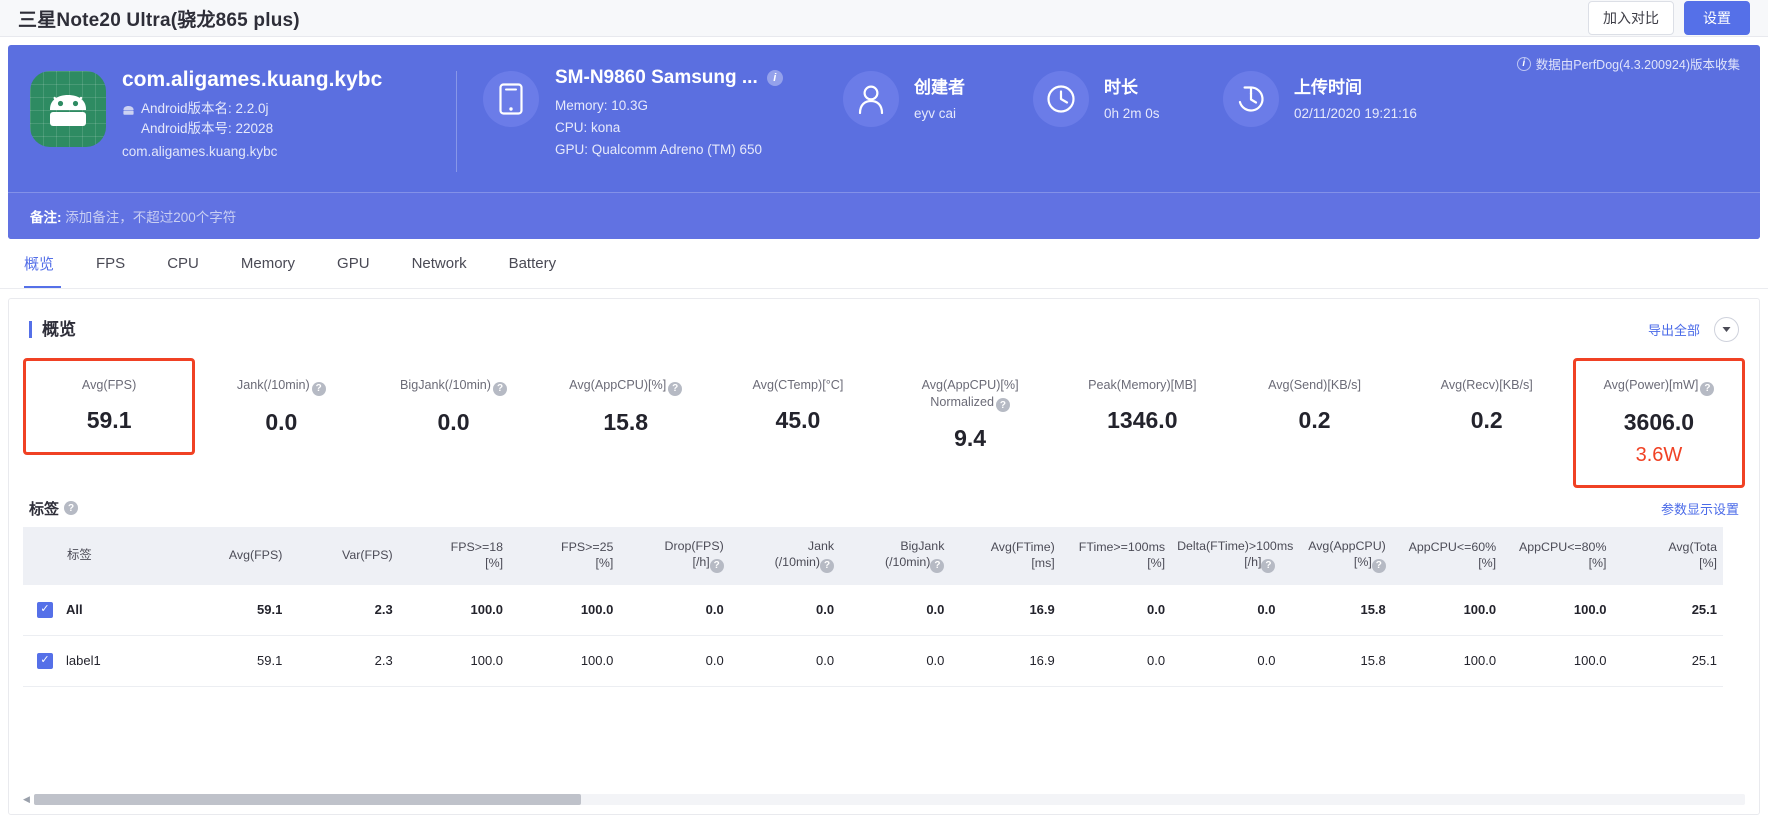  I want to click on info-icon: i, so click(1523, 63).